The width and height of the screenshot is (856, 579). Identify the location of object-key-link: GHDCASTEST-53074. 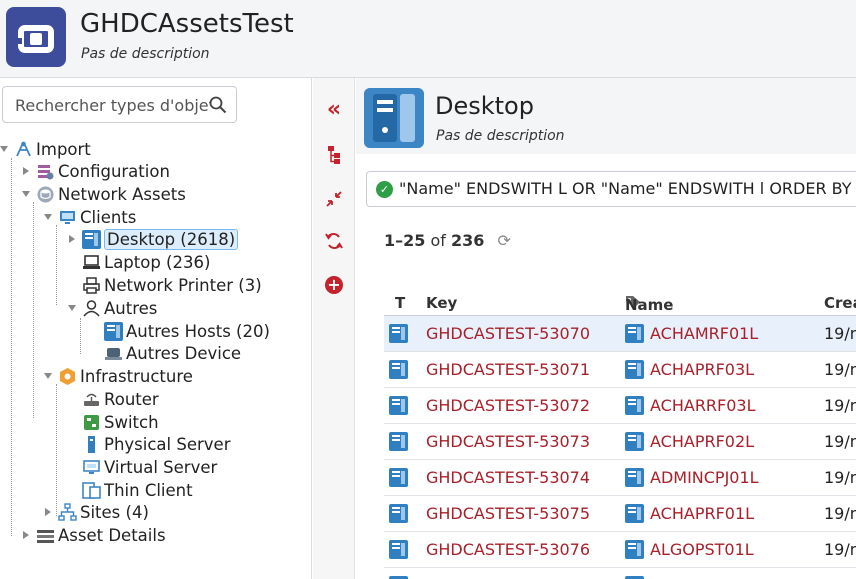
(508, 477).